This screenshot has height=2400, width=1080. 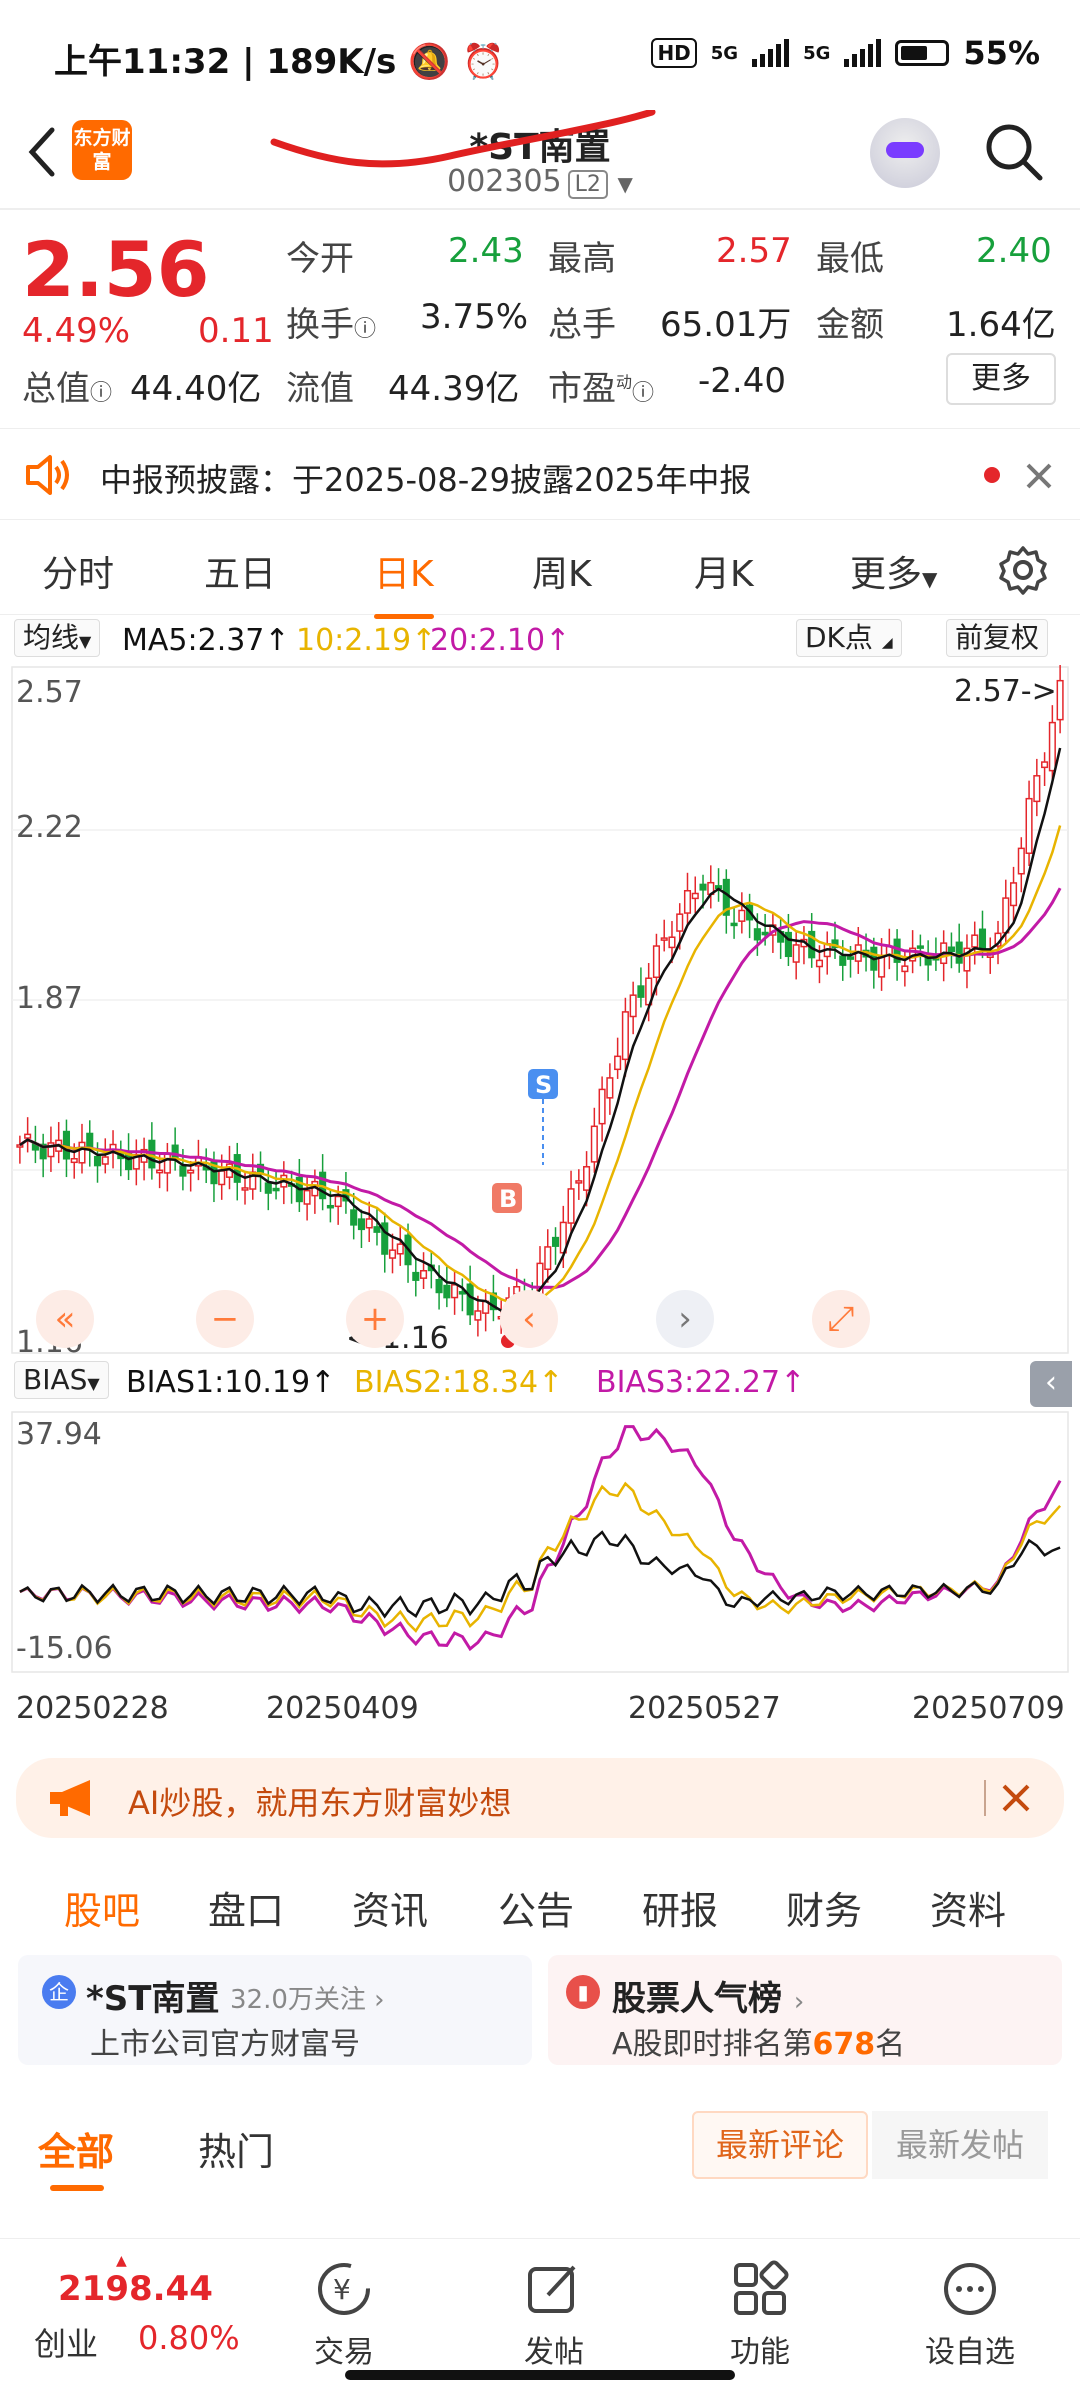 What do you see at coordinates (1001, 379) in the screenshot?
I see `more-button: 更多` at bounding box center [1001, 379].